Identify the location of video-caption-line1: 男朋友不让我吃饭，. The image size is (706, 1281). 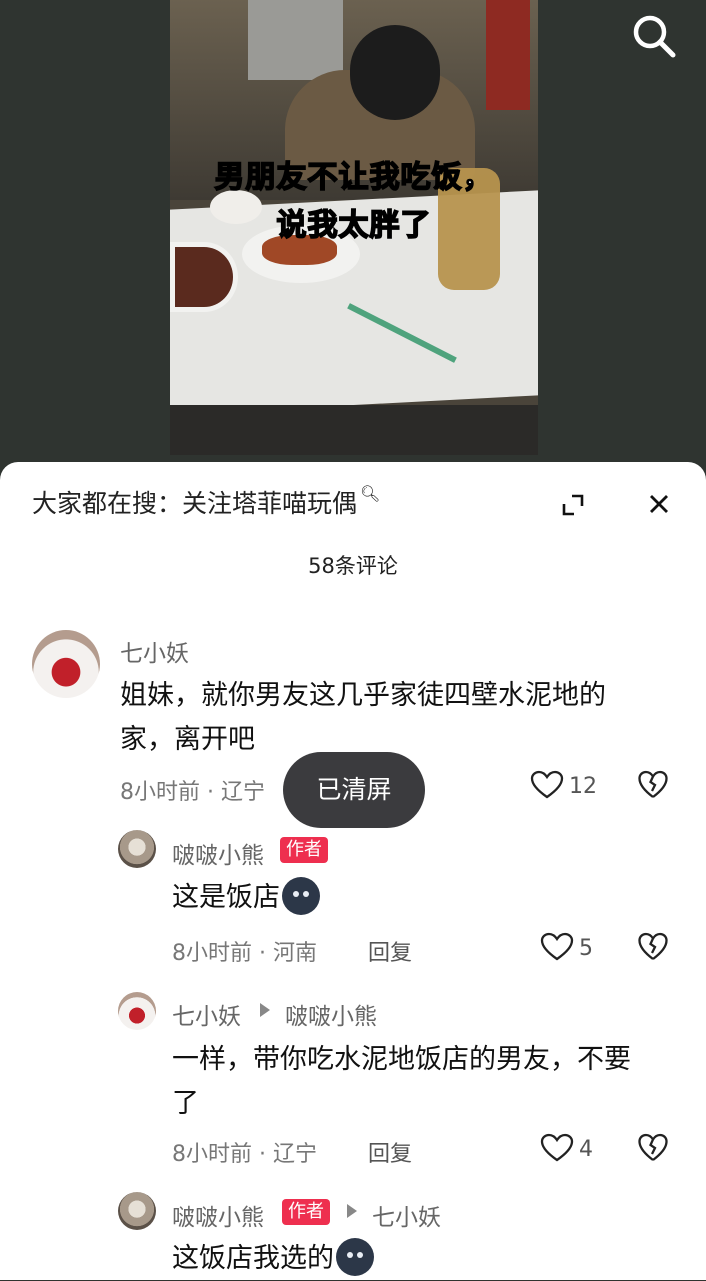
(354, 177).